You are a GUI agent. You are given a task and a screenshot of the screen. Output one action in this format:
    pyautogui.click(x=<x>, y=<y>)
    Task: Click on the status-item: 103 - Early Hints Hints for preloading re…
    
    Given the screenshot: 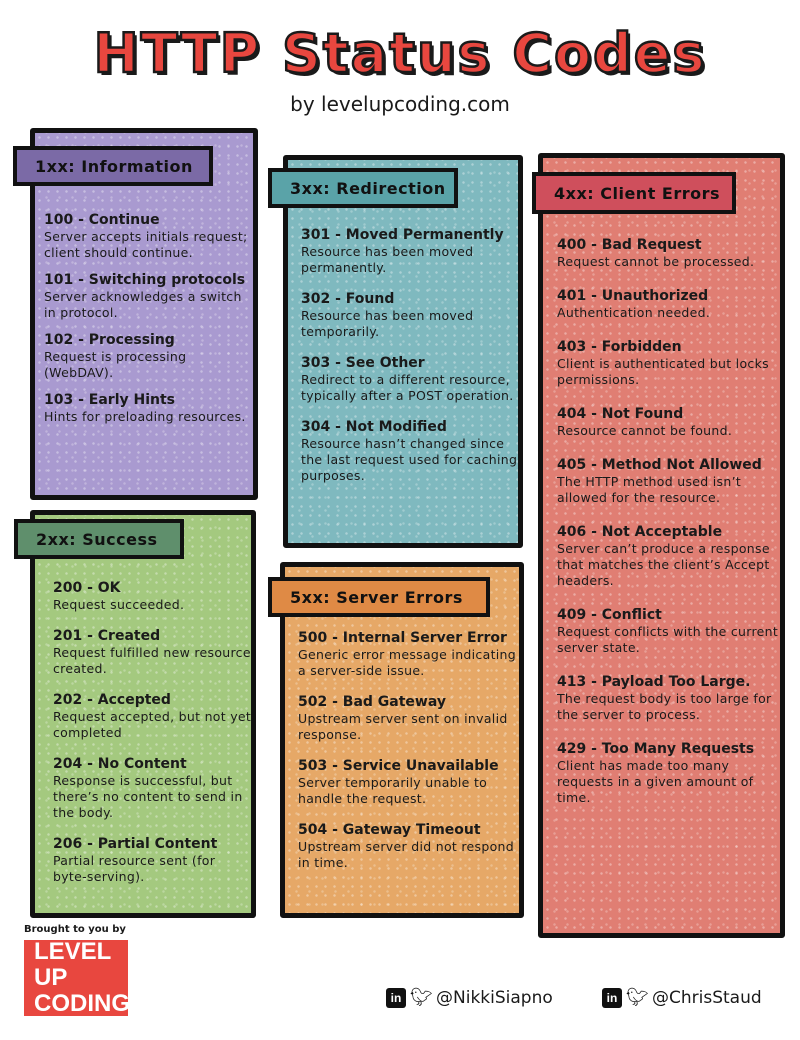 What is the action you would take?
    pyautogui.click(x=149, y=408)
    